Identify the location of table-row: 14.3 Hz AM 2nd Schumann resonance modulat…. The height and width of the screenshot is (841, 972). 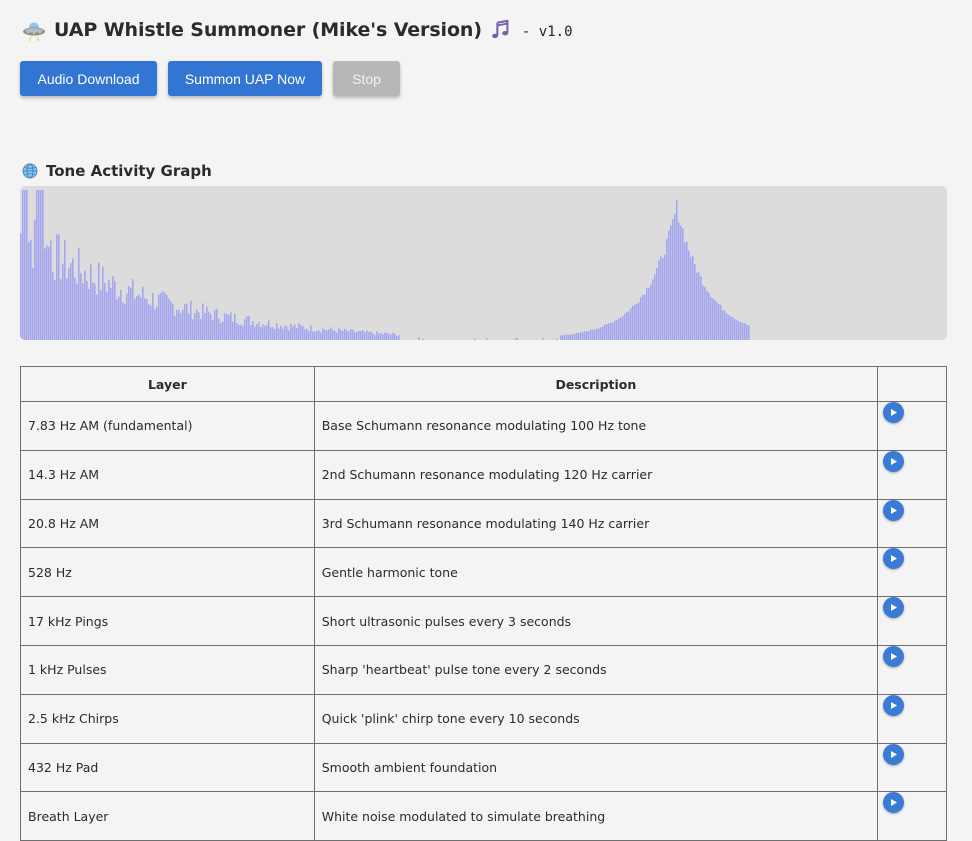
(483, 474).